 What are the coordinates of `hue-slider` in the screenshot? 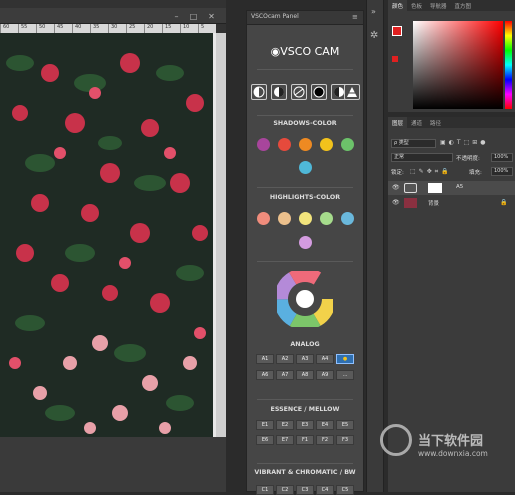 It's located at (508, 65).